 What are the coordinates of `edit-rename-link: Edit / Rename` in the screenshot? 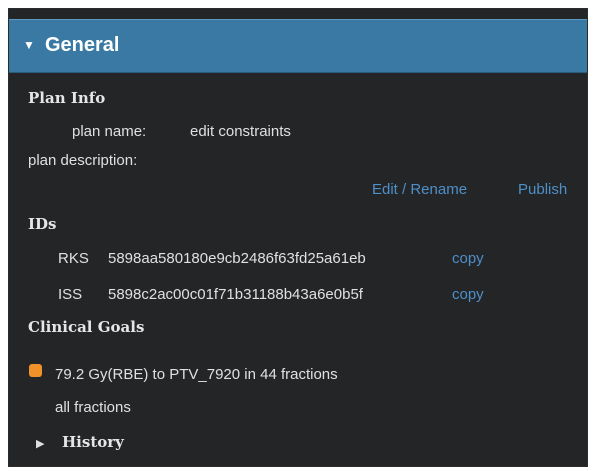 It's located at (419, 189).